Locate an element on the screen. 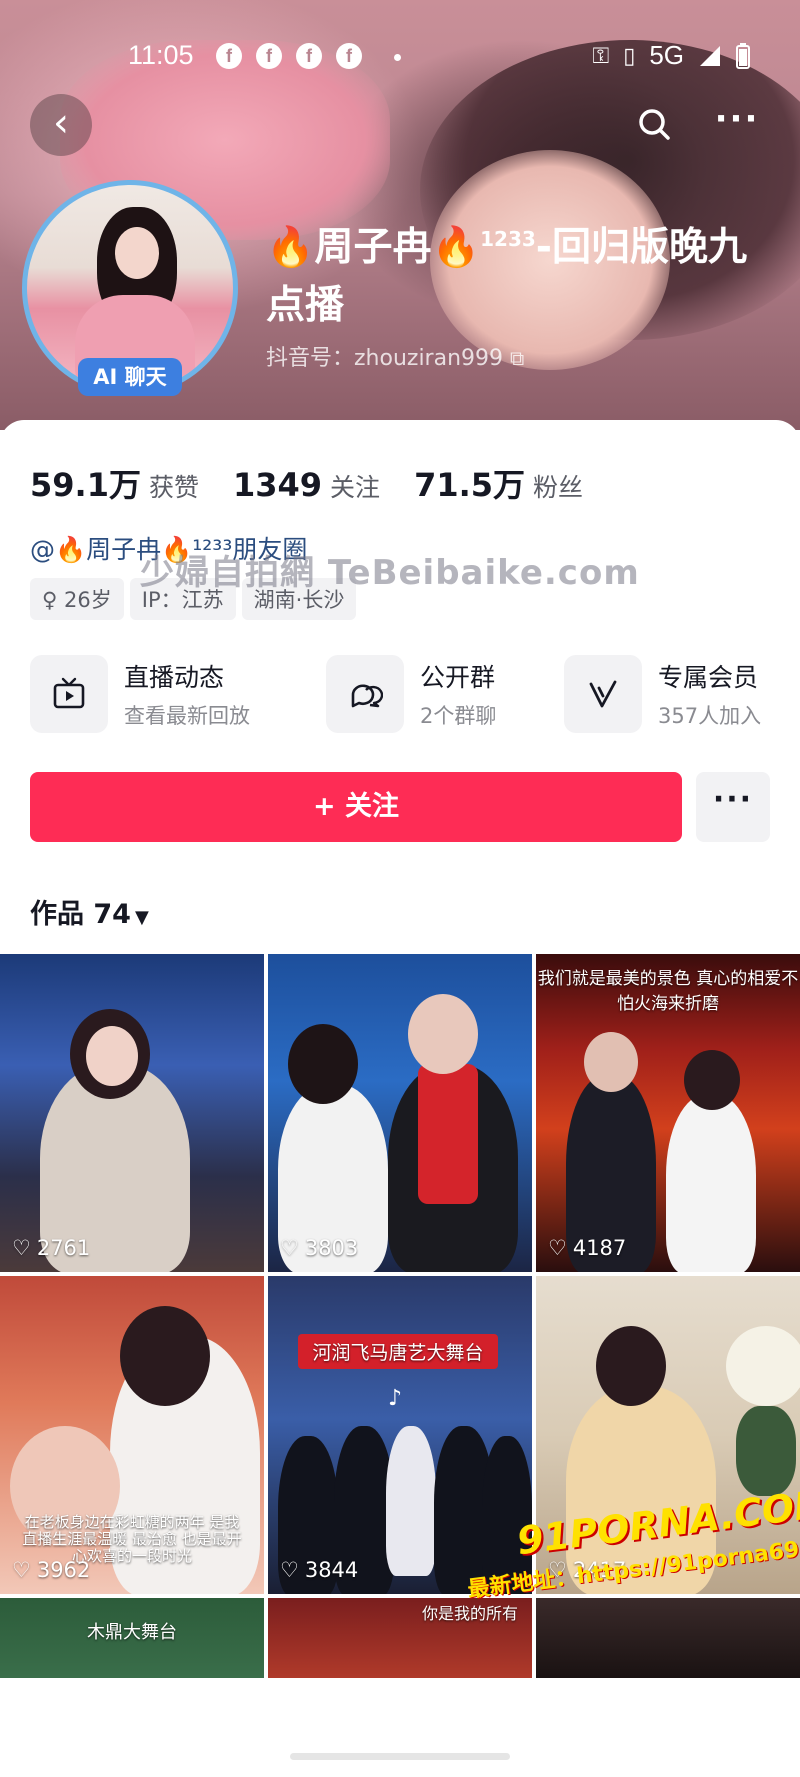 The image size is (800, 1777). battery-icon is located at coordinates (743, 55).